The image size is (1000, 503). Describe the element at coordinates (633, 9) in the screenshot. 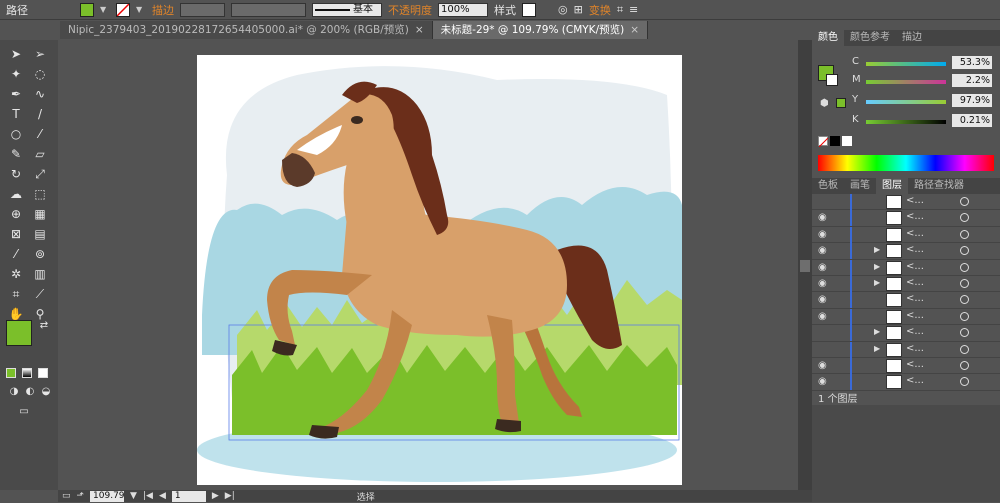

I see `menu-icon: ≡` at that location.